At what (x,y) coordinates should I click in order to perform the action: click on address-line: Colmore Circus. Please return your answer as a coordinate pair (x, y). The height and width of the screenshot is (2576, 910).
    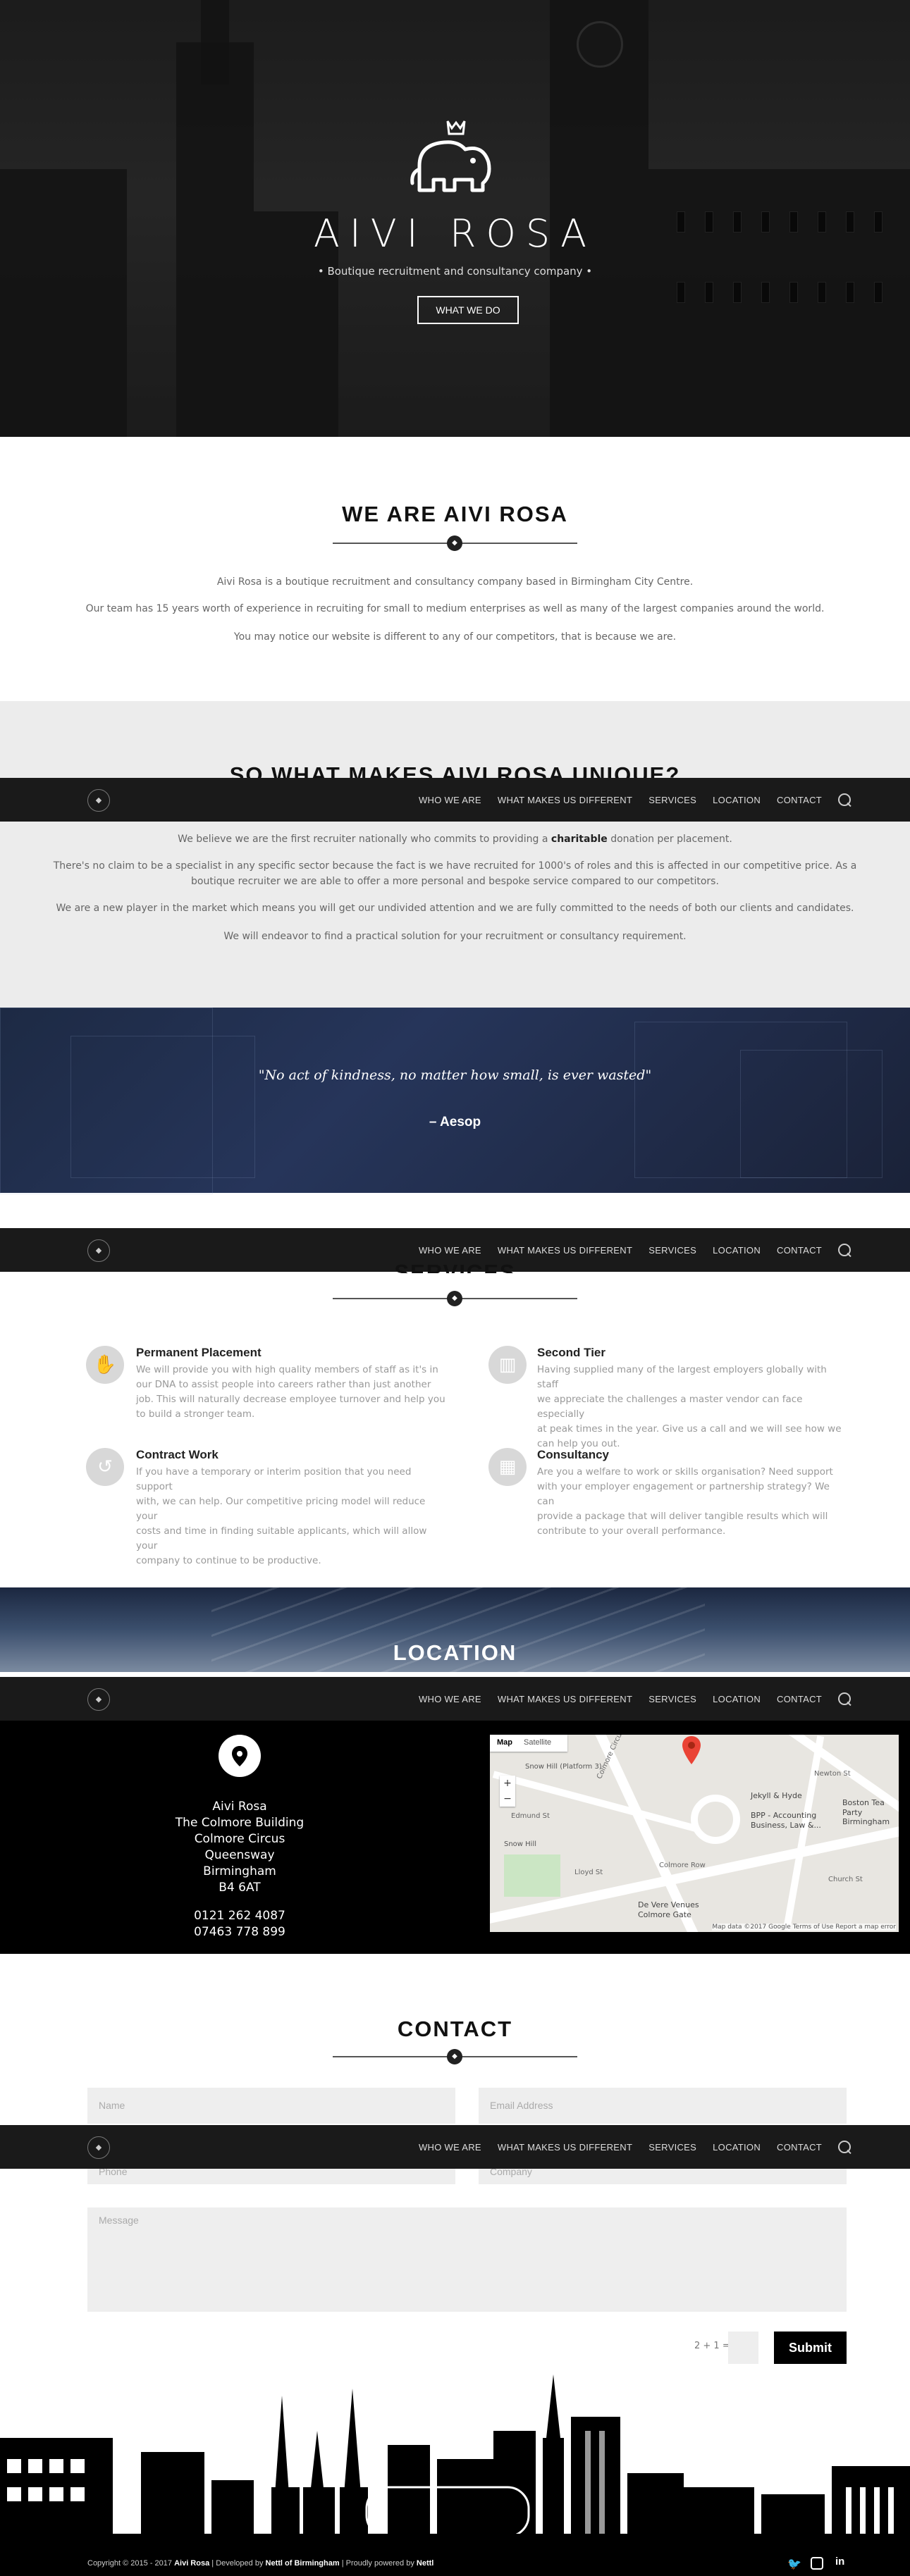
    Looking at the image, I should click on (239, 1839).